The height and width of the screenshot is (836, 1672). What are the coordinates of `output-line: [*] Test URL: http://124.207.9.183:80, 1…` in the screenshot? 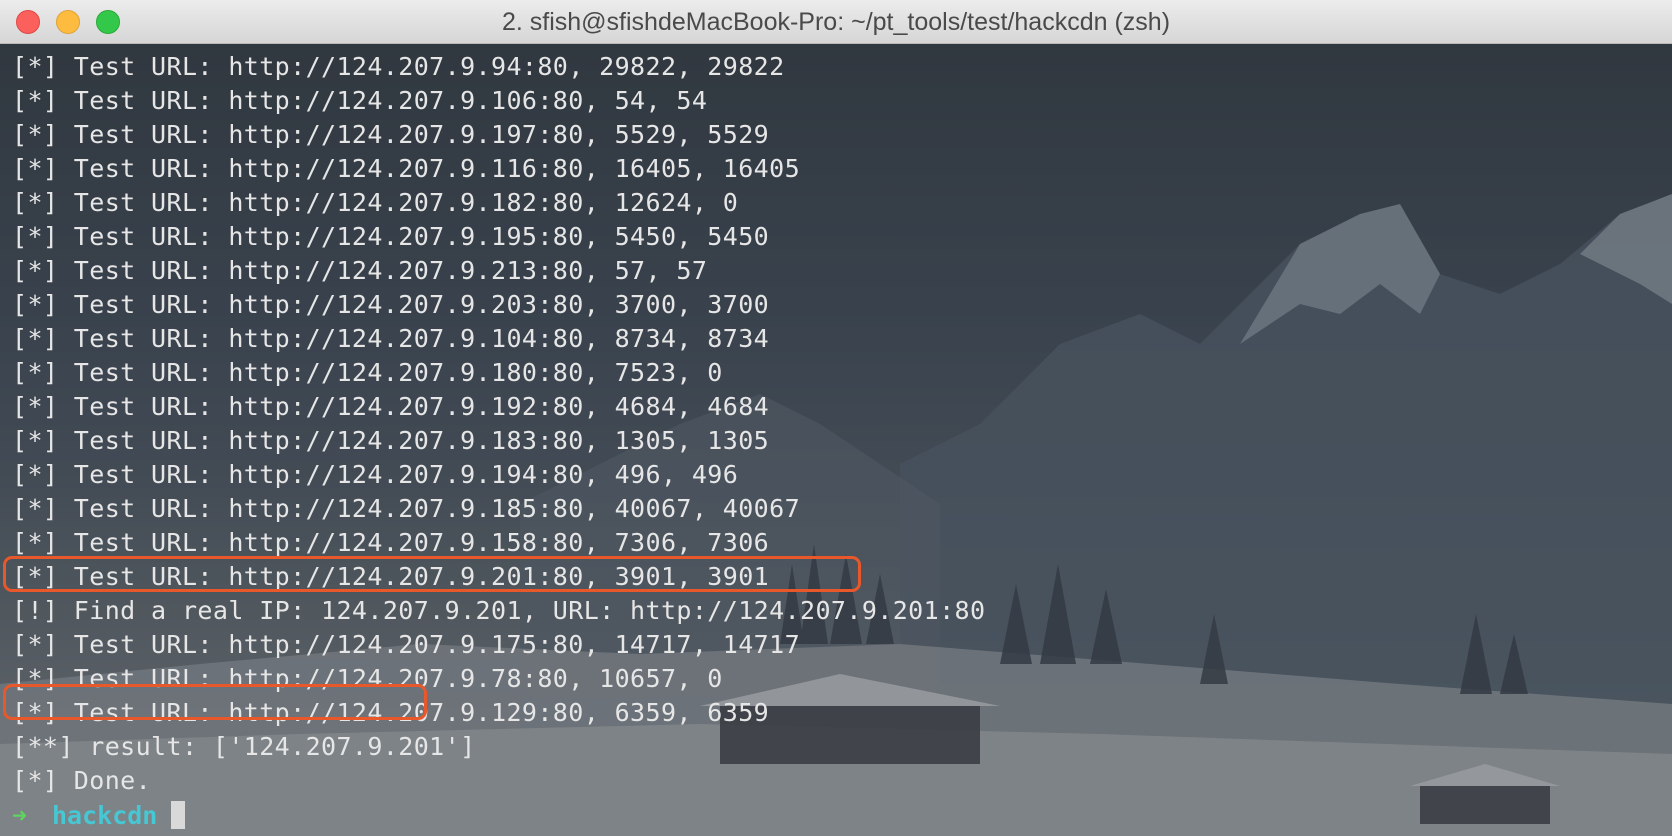 It's located at (391, 440).